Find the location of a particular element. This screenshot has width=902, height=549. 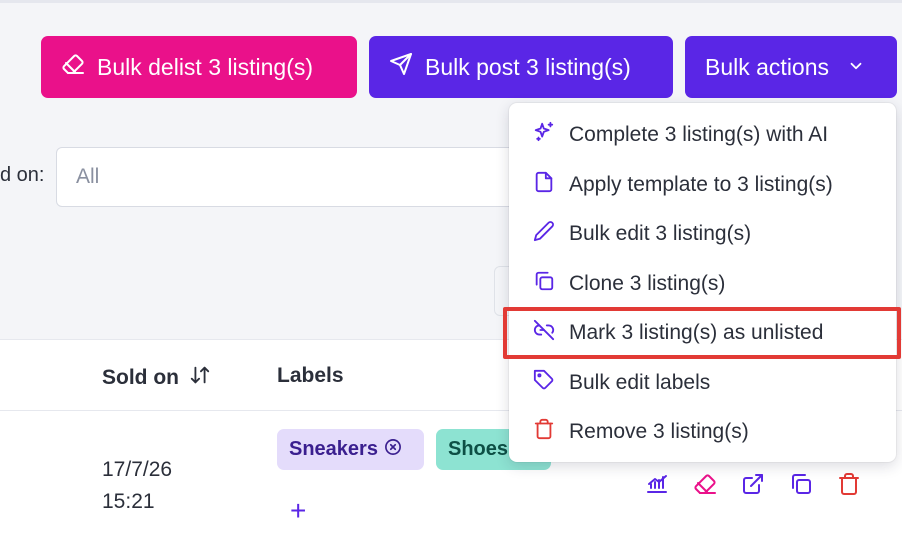

sparkles-icon is located at coordinates (544, 135).